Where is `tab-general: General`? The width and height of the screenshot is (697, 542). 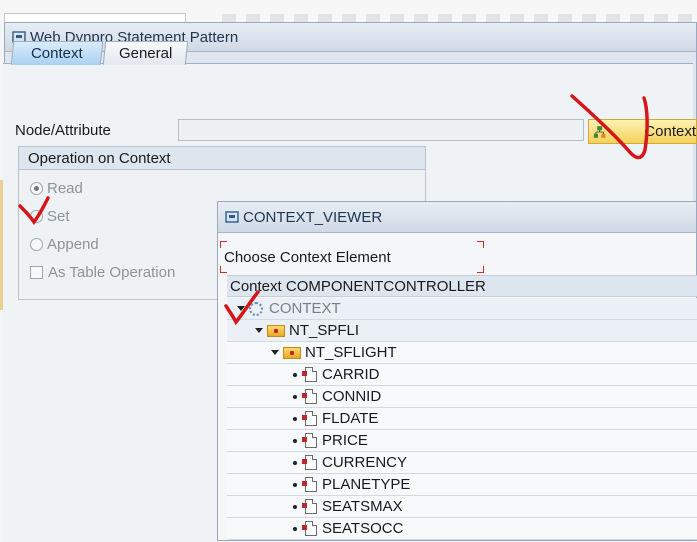 tab-general: General is located at coordinates (145, 53).